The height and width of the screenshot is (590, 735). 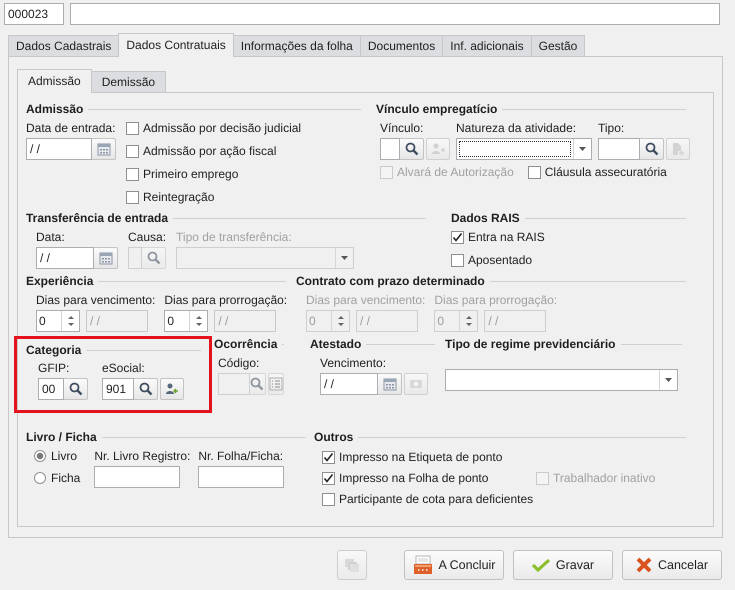 I want to click on tab: Dados Contratuais, so click(x=176, y=45).